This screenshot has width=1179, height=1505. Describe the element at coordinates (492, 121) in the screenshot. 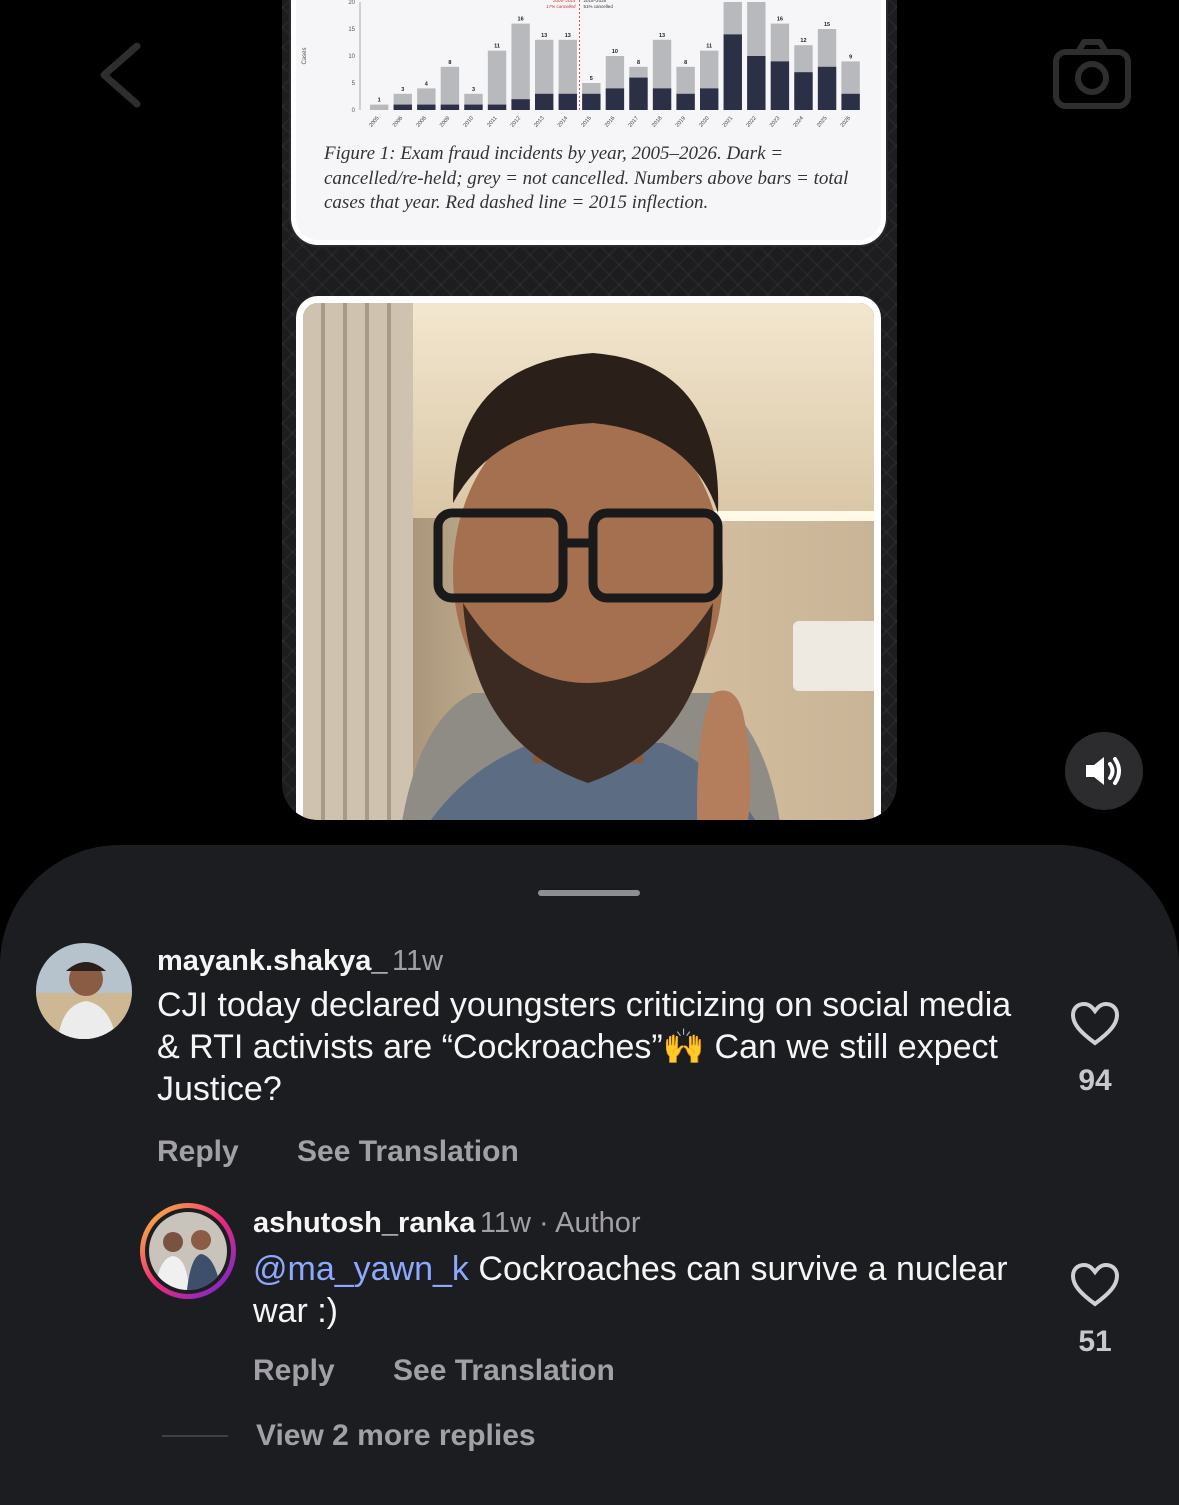

I see `x-tick-label: 2011` at that location.